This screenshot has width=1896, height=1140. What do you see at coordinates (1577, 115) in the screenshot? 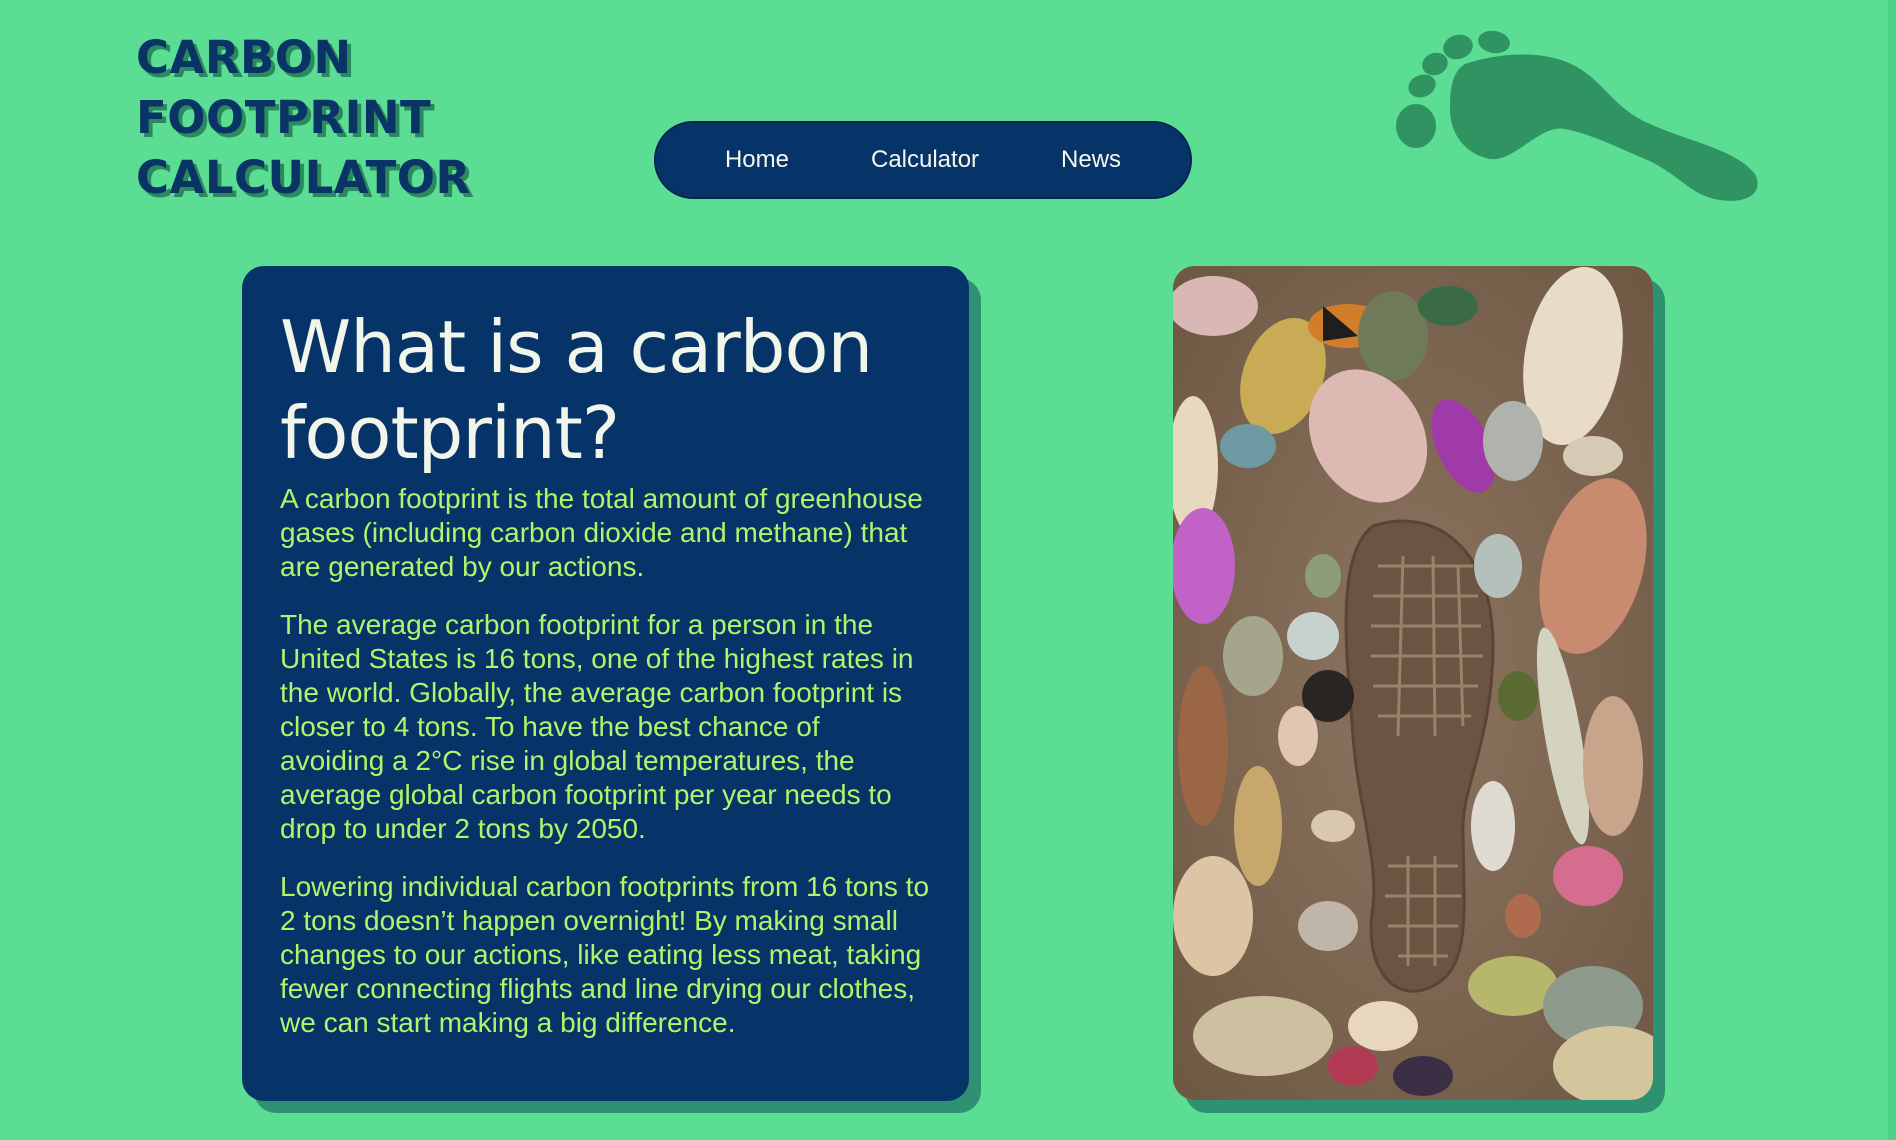
I see `footprint-icon` at bounding box center [1577, 115].